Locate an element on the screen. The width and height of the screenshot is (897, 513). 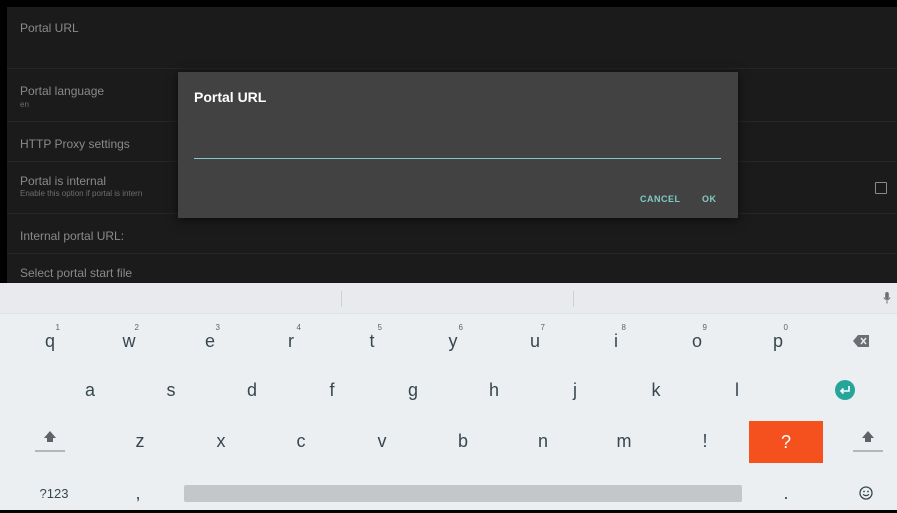
key-hint: 3 is located at coordinates (217, 327).